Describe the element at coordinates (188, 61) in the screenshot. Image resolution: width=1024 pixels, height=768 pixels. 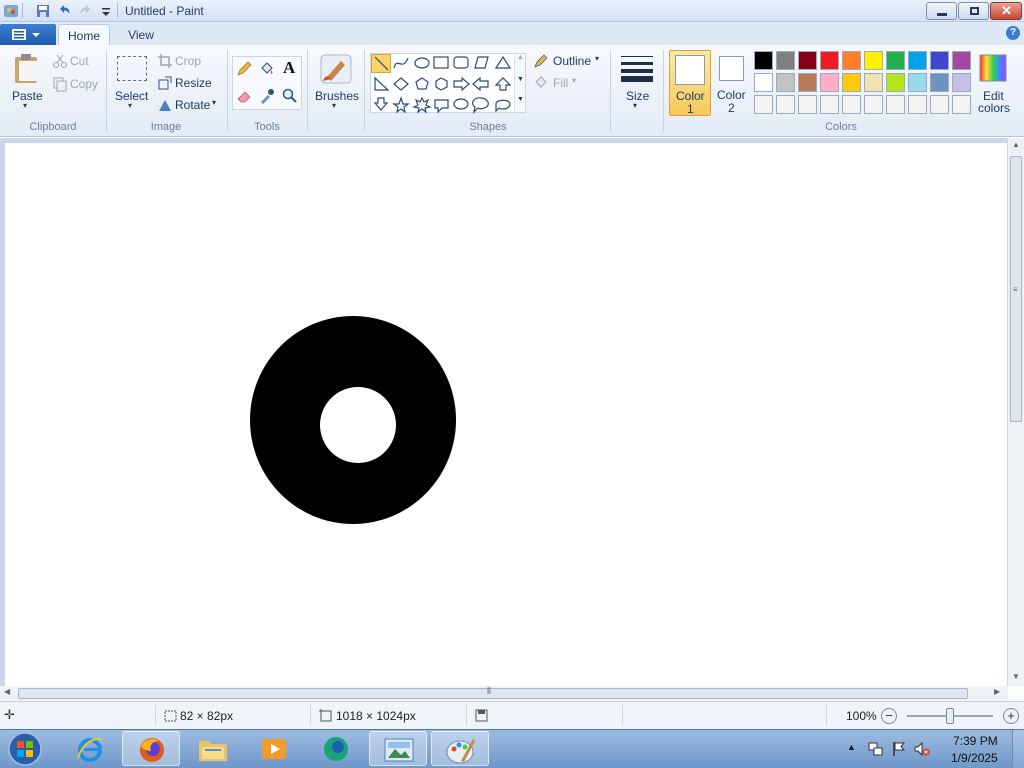
I see `crop-button: Crop` at that location.